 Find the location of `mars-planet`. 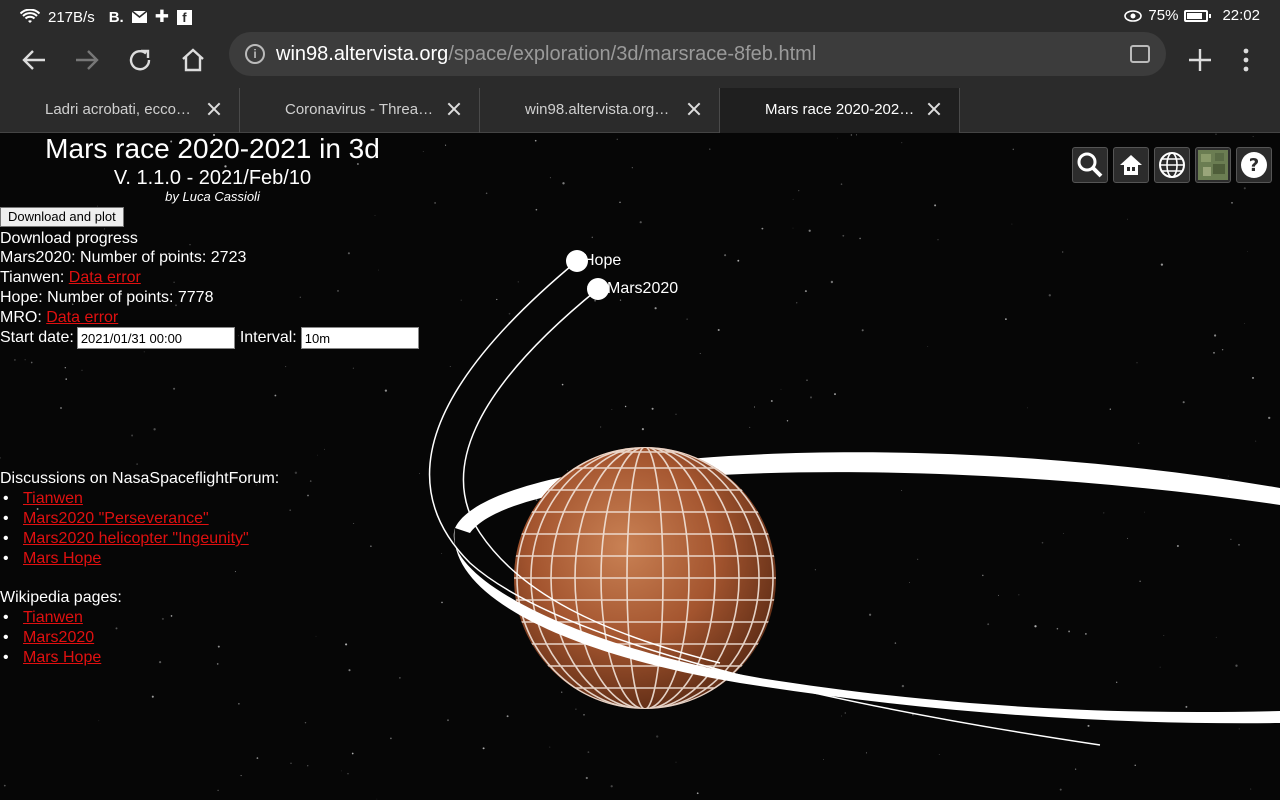

mars-planet is located at coordinates (645, 578).